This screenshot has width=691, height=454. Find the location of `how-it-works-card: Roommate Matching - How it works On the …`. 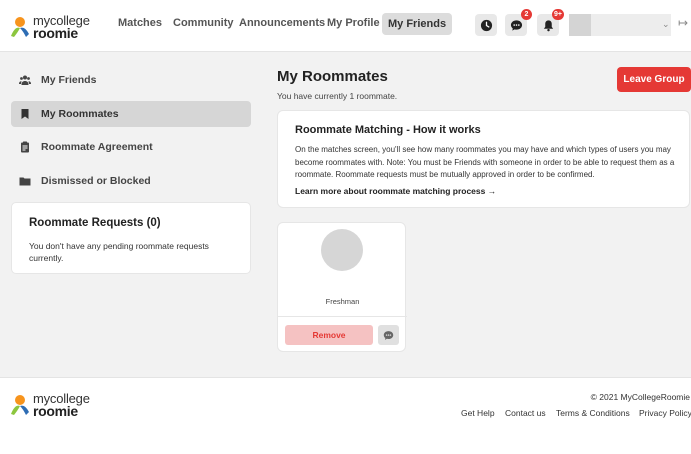

how-it-works-card: Roommate Matching - How it works On the … is located at coordinates (483, 159).